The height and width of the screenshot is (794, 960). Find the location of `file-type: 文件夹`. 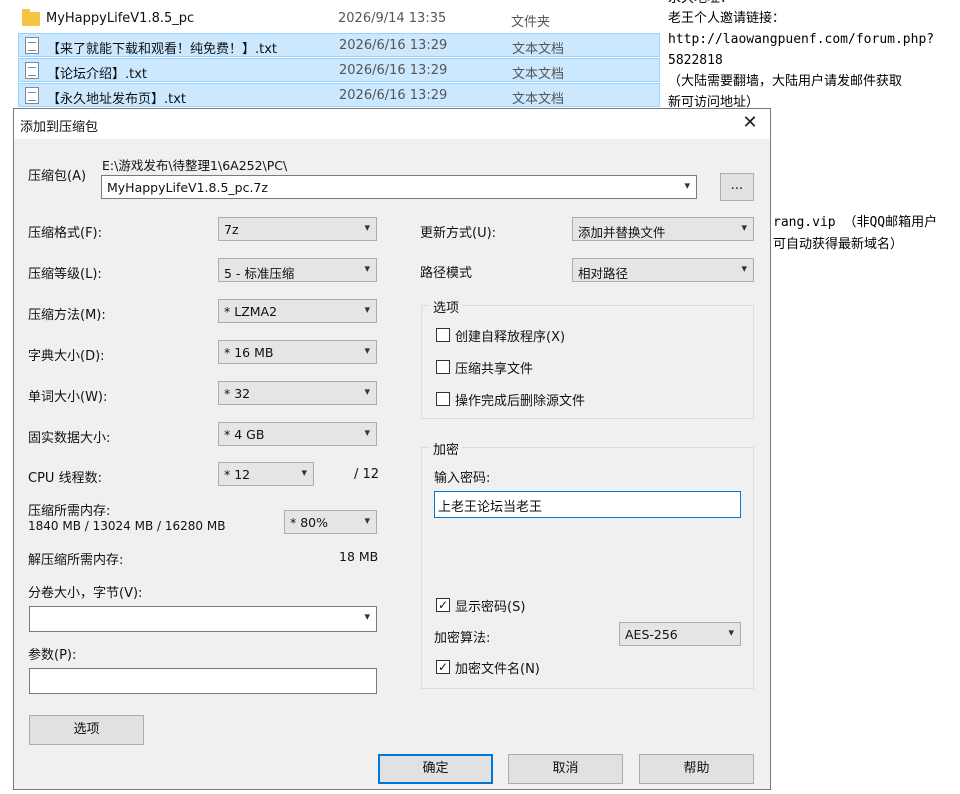

file-type: 文件夹 is located at coordinates (531, 22).